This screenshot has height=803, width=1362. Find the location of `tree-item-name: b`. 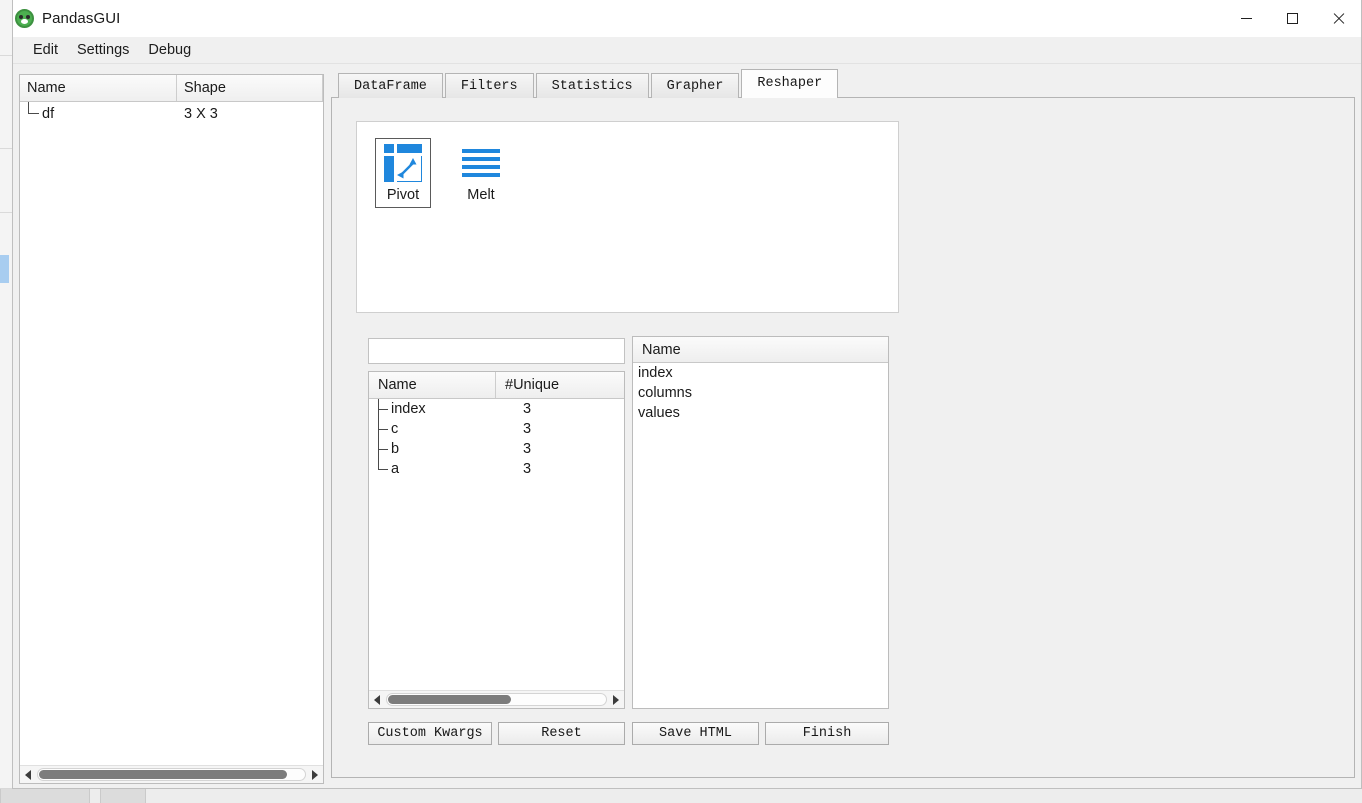

tree-item-name: b is located at coordinates (432, 449).